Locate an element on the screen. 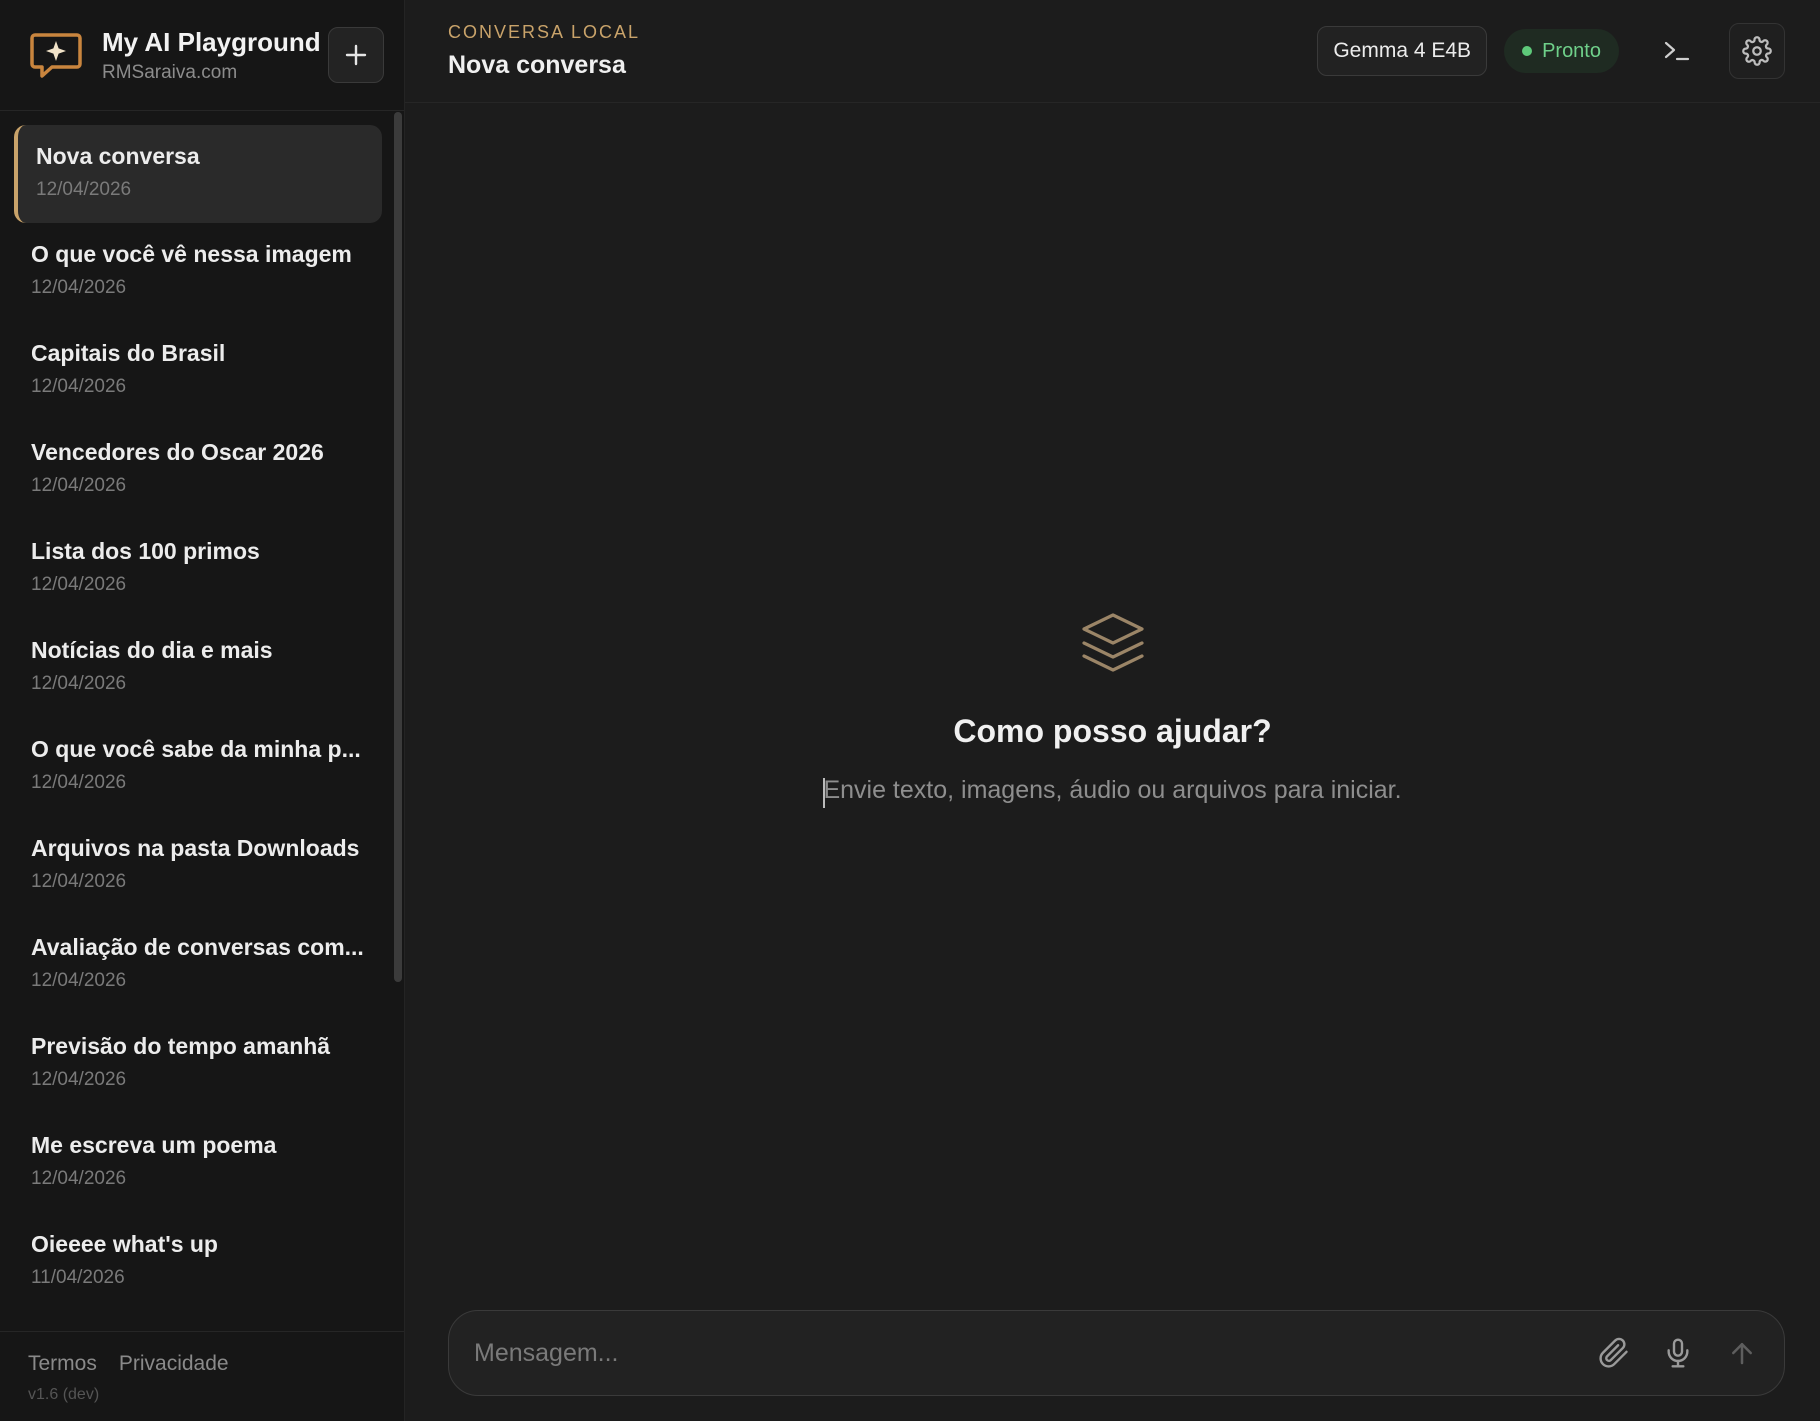 This screenshot has width=1820, height=1421. message-input is located at coordinates (1021, 1353).